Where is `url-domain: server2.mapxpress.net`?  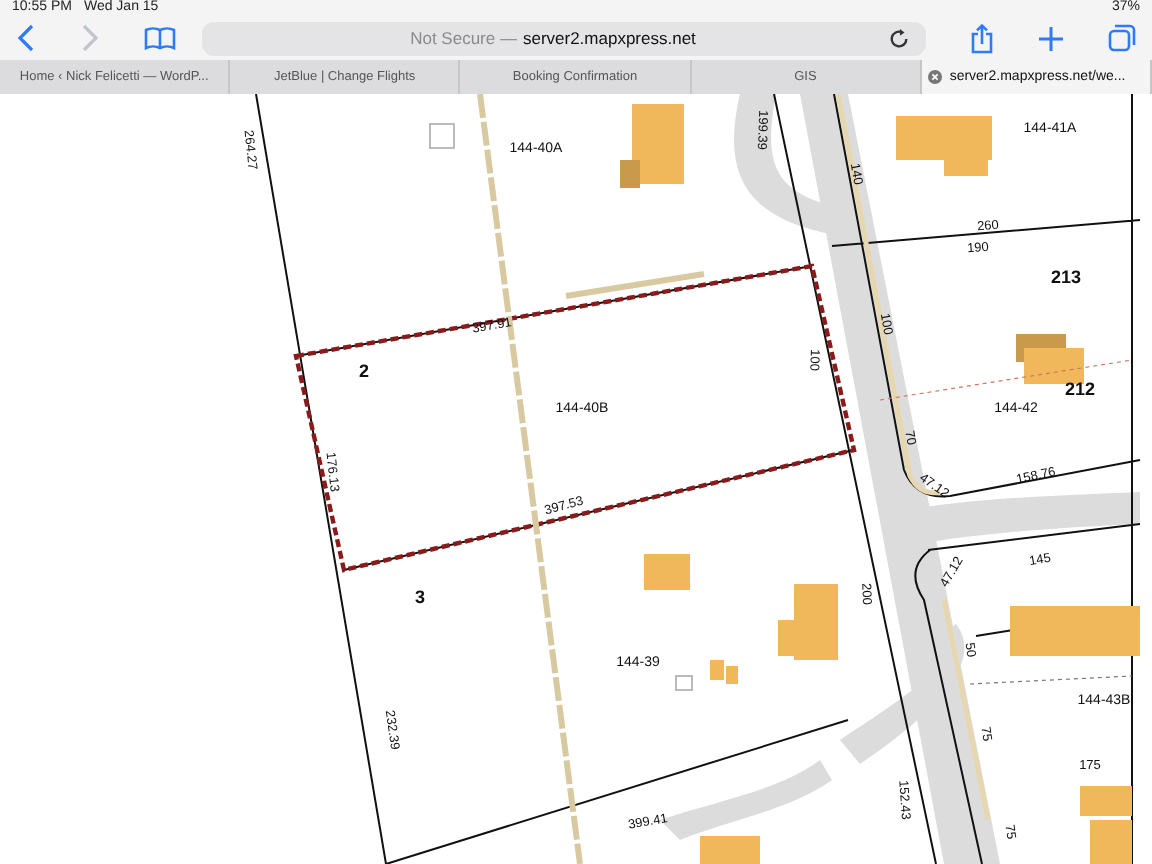
url-domain: server2.mapxpress.net is located at coordinates (609, 38).